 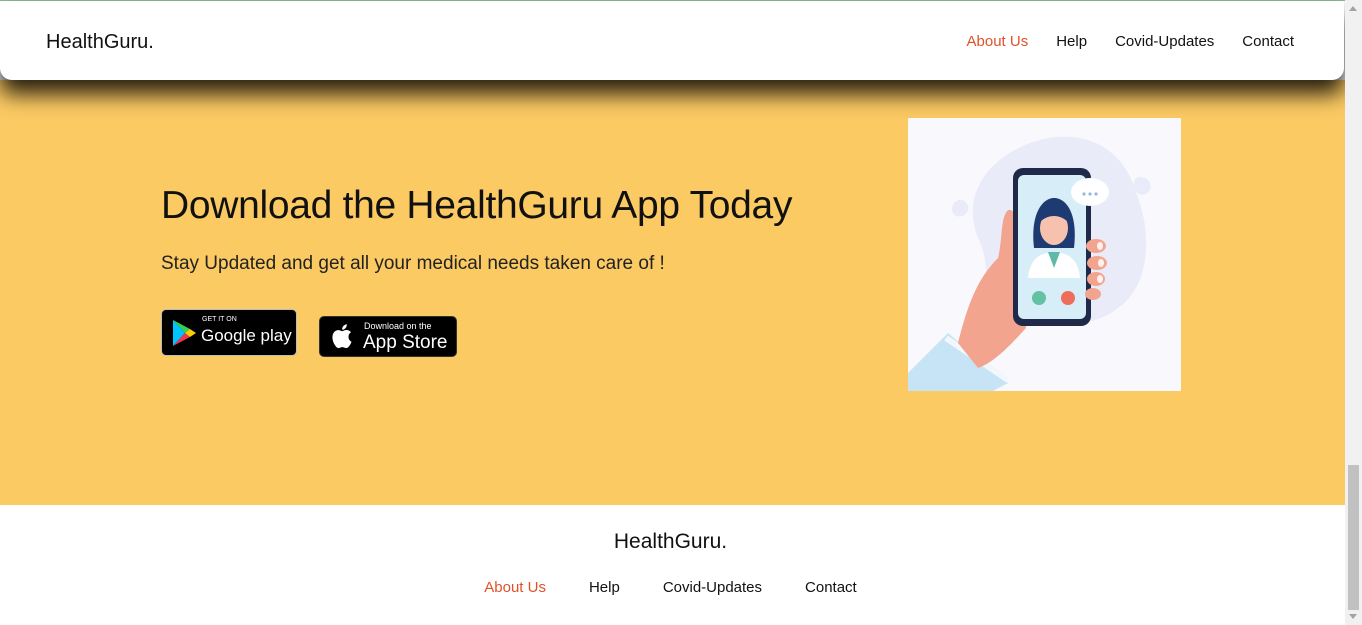 I want to click on footer-logo: HealthGuru., so click(x=670, y=542).